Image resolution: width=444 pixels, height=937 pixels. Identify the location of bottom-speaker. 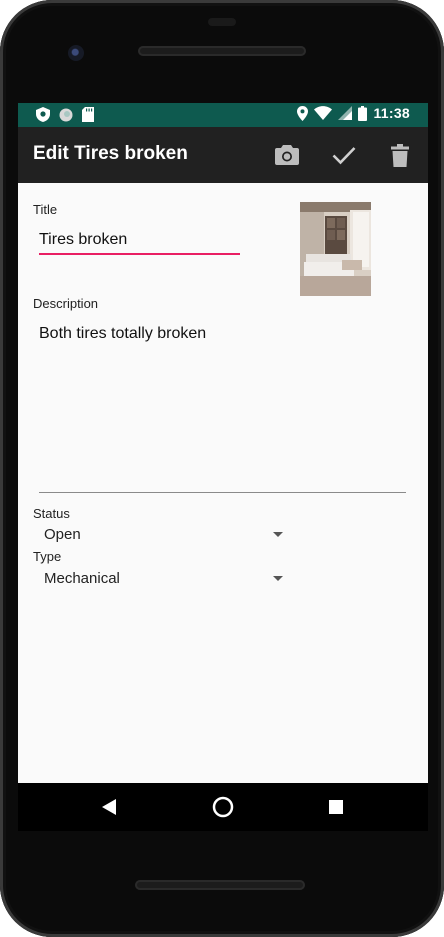
(220, 885).